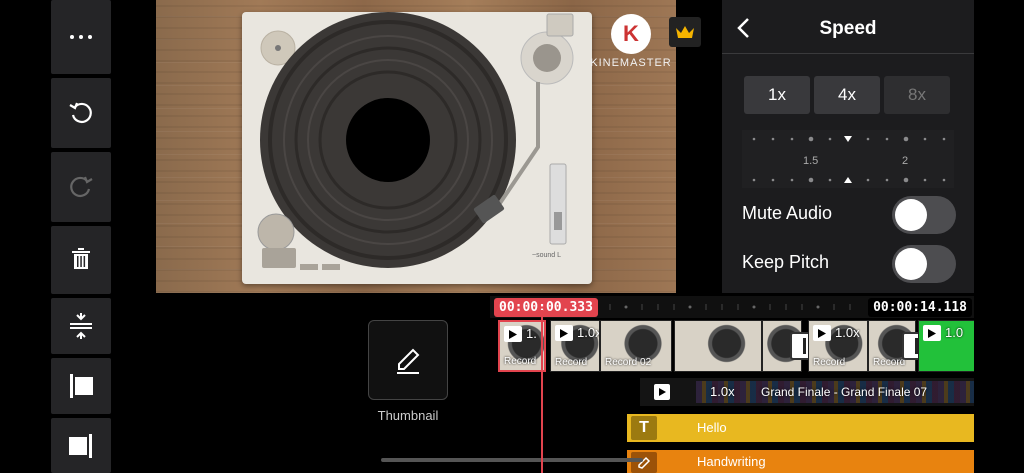  Describe the element at coordinates (810, 161) in the screenshot. I see `ruler-label-1-5: 1.5` at that location.